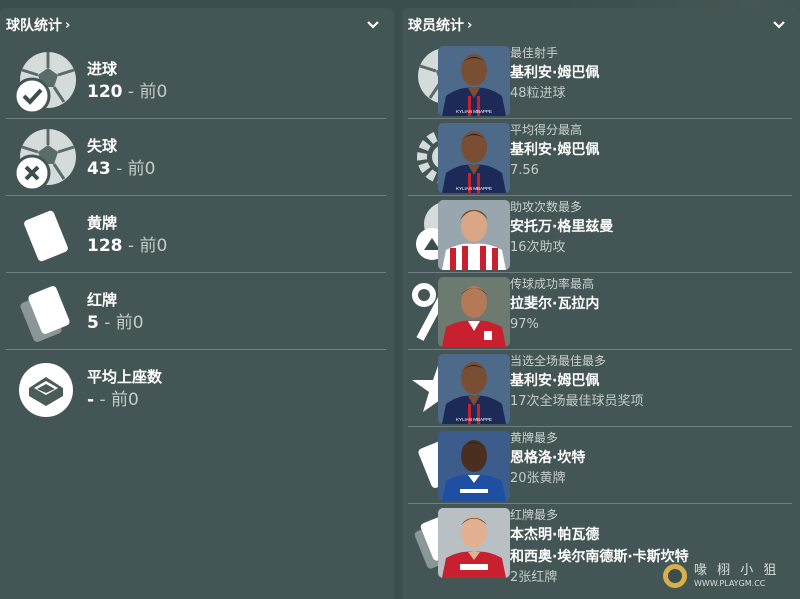  Describe the element at coordinates (737, 570) in the screenshot. I see `watermark-text: 喙 栩 小 狙` at that location.